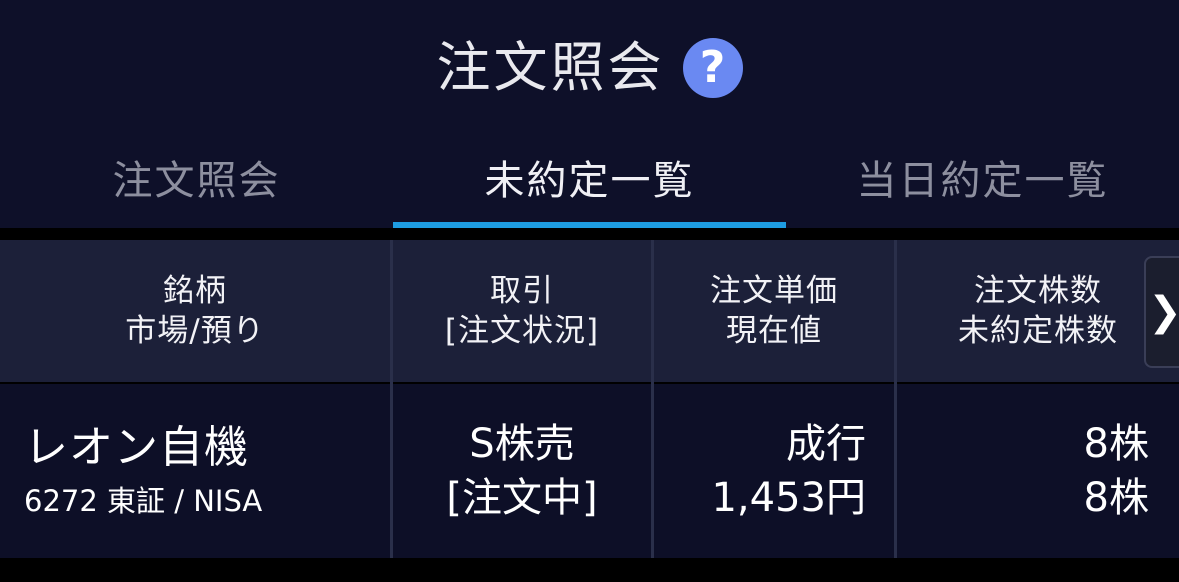 This screenshot has width=1179, height=582. What do you see at coordinates (1116, 444) in the screenshot?
I see `order-quantity: 8株` at bounding box center [1116, 444].